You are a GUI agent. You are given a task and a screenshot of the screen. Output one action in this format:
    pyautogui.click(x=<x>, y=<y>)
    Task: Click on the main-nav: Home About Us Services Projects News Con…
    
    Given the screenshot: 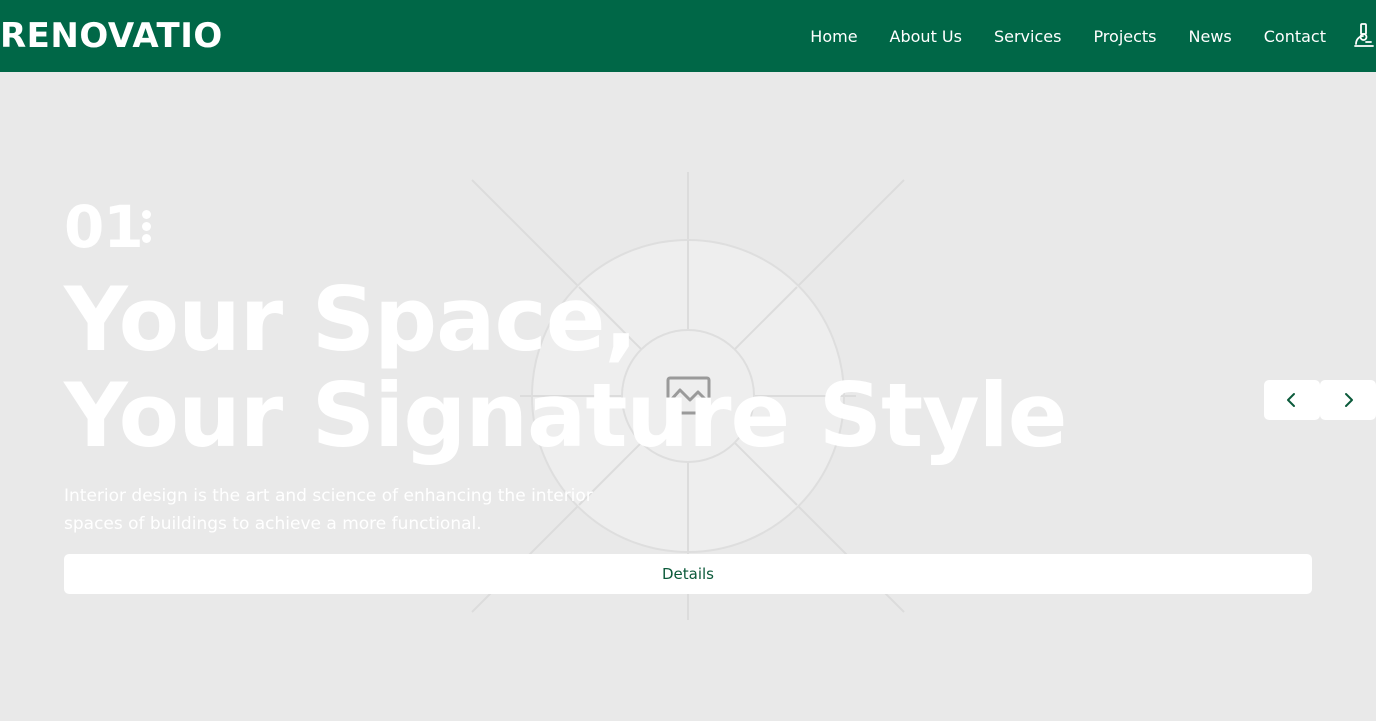 What is the action you would take?
    pyautogui.click(x=1077, y=36)
    